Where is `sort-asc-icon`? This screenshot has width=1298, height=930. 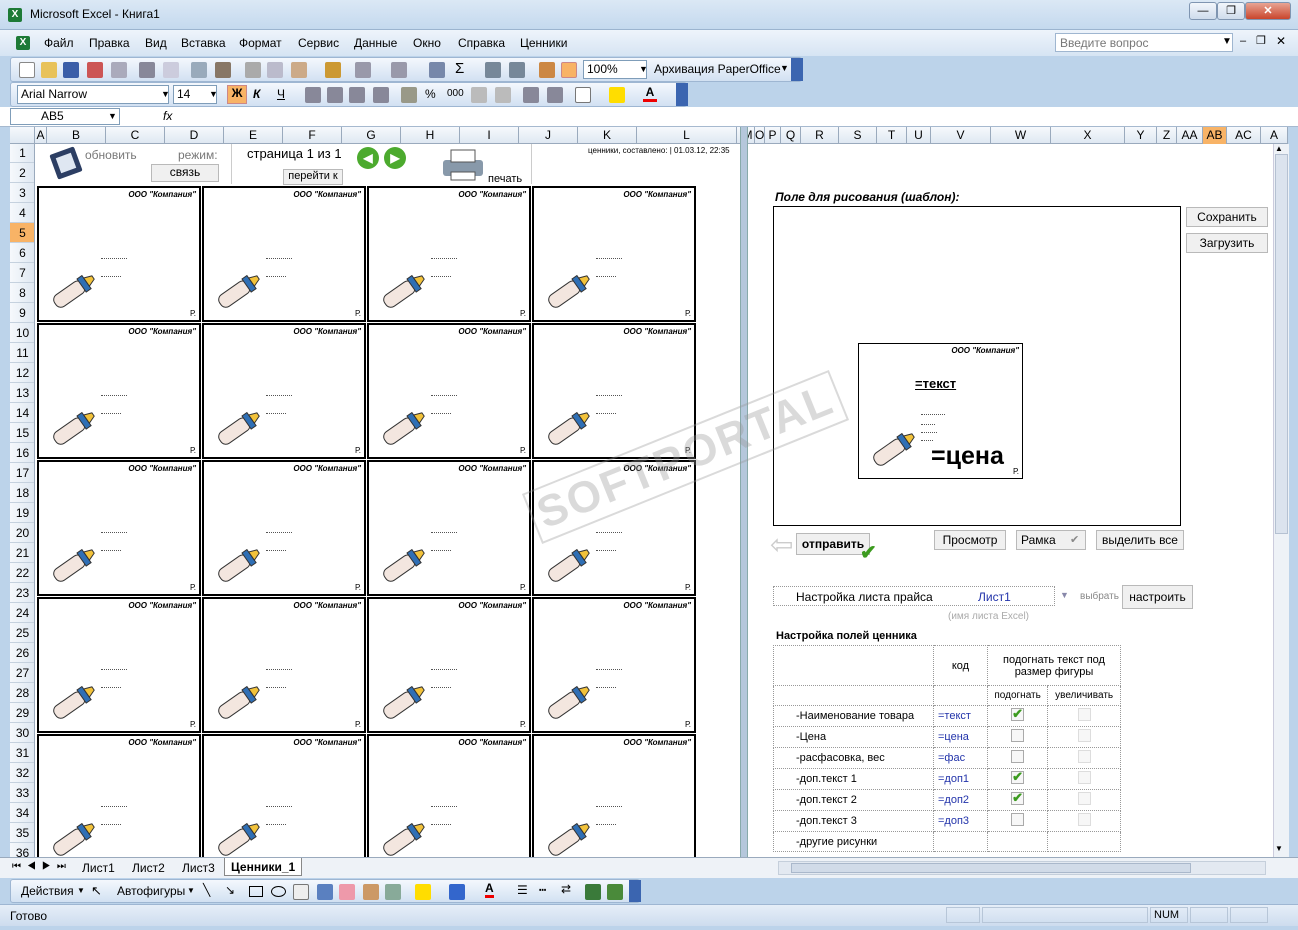 sort-asc-icon is located at coordinates (493, 70).